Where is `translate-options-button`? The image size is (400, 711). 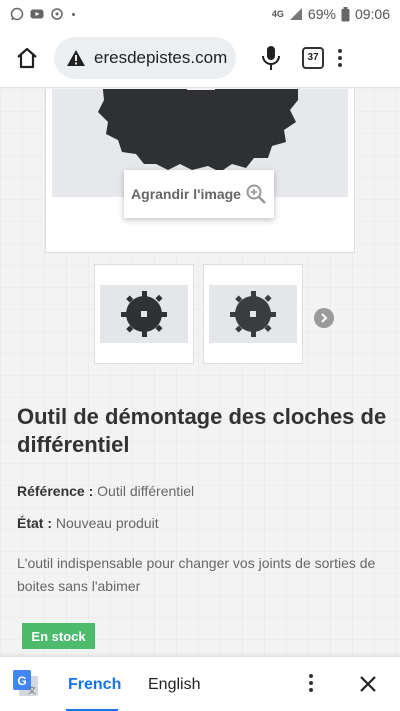
translate-options-button is located at coordinates (311, 683).